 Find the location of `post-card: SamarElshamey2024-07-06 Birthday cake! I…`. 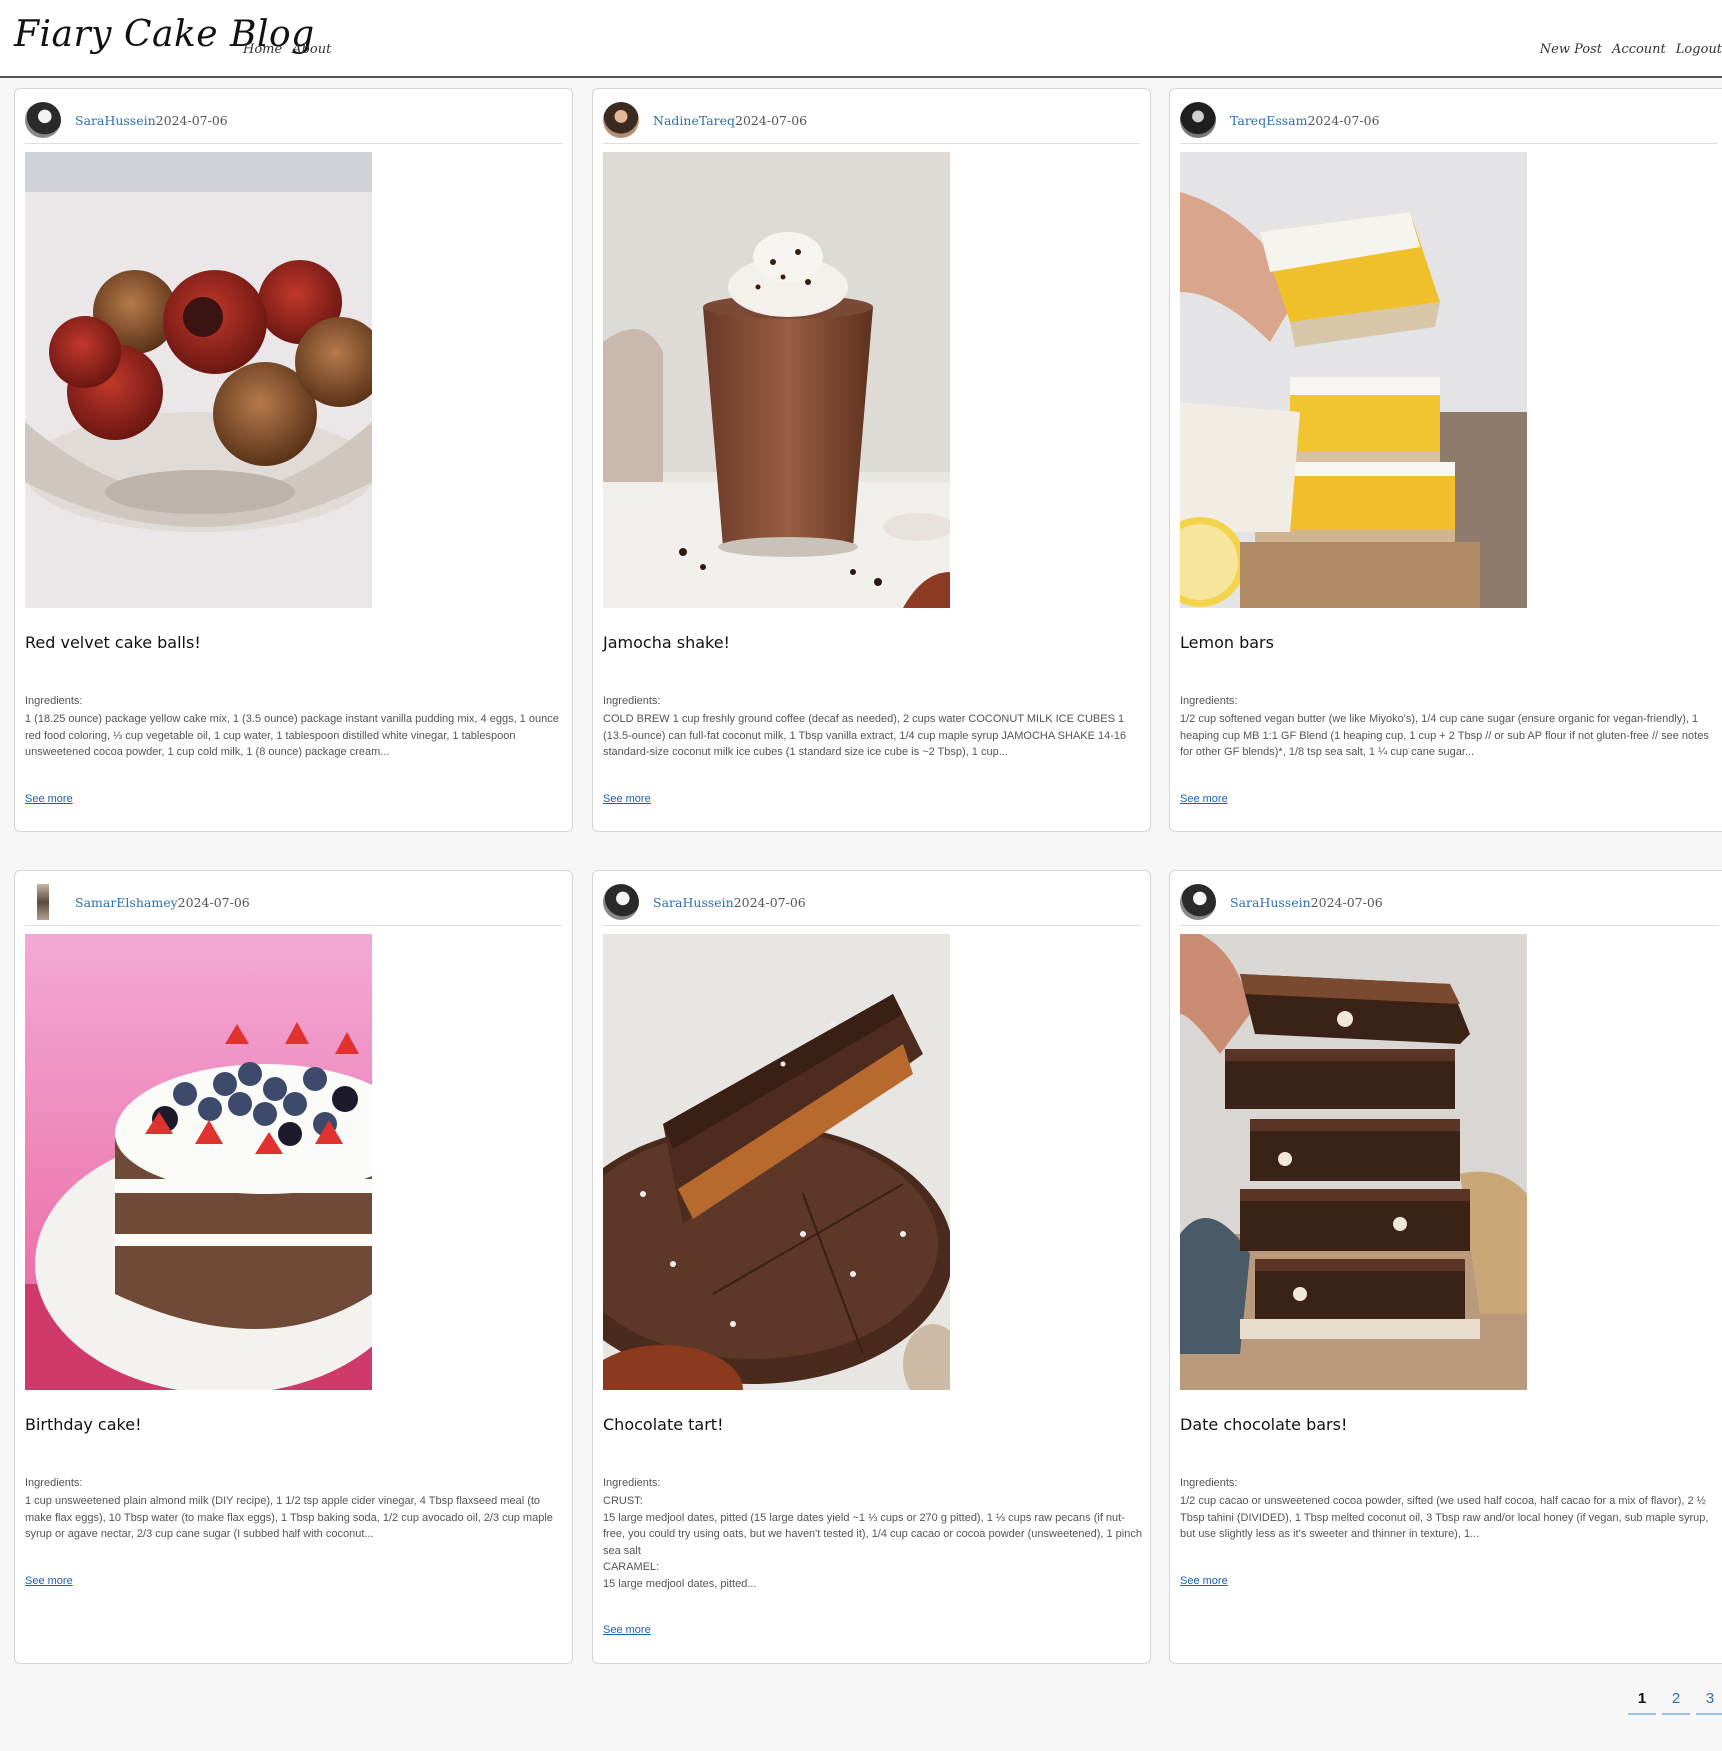

post-card: SamarElshamey2024-07-06 Birthday cake! I… is located at coordinates (293, 1267).